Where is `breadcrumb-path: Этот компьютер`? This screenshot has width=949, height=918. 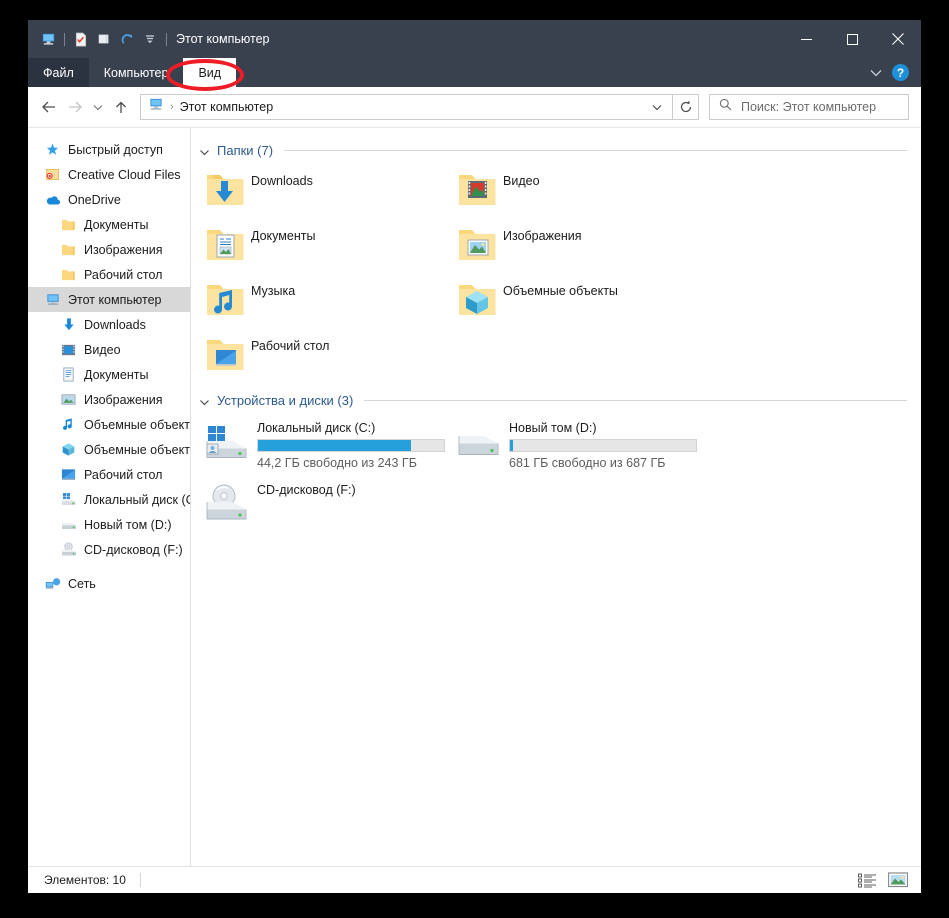
breadcrumb-path: Этот компьютер is located at coordinates (226, 107).